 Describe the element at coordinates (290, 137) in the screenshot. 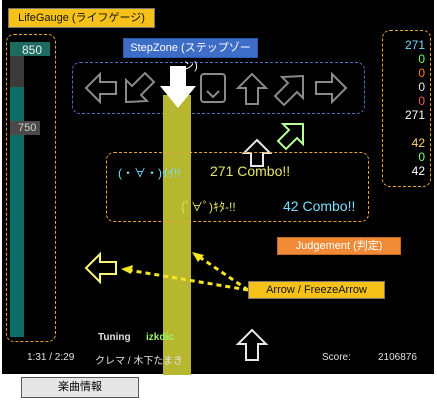

I see `up-right-green-arrow` at that location.